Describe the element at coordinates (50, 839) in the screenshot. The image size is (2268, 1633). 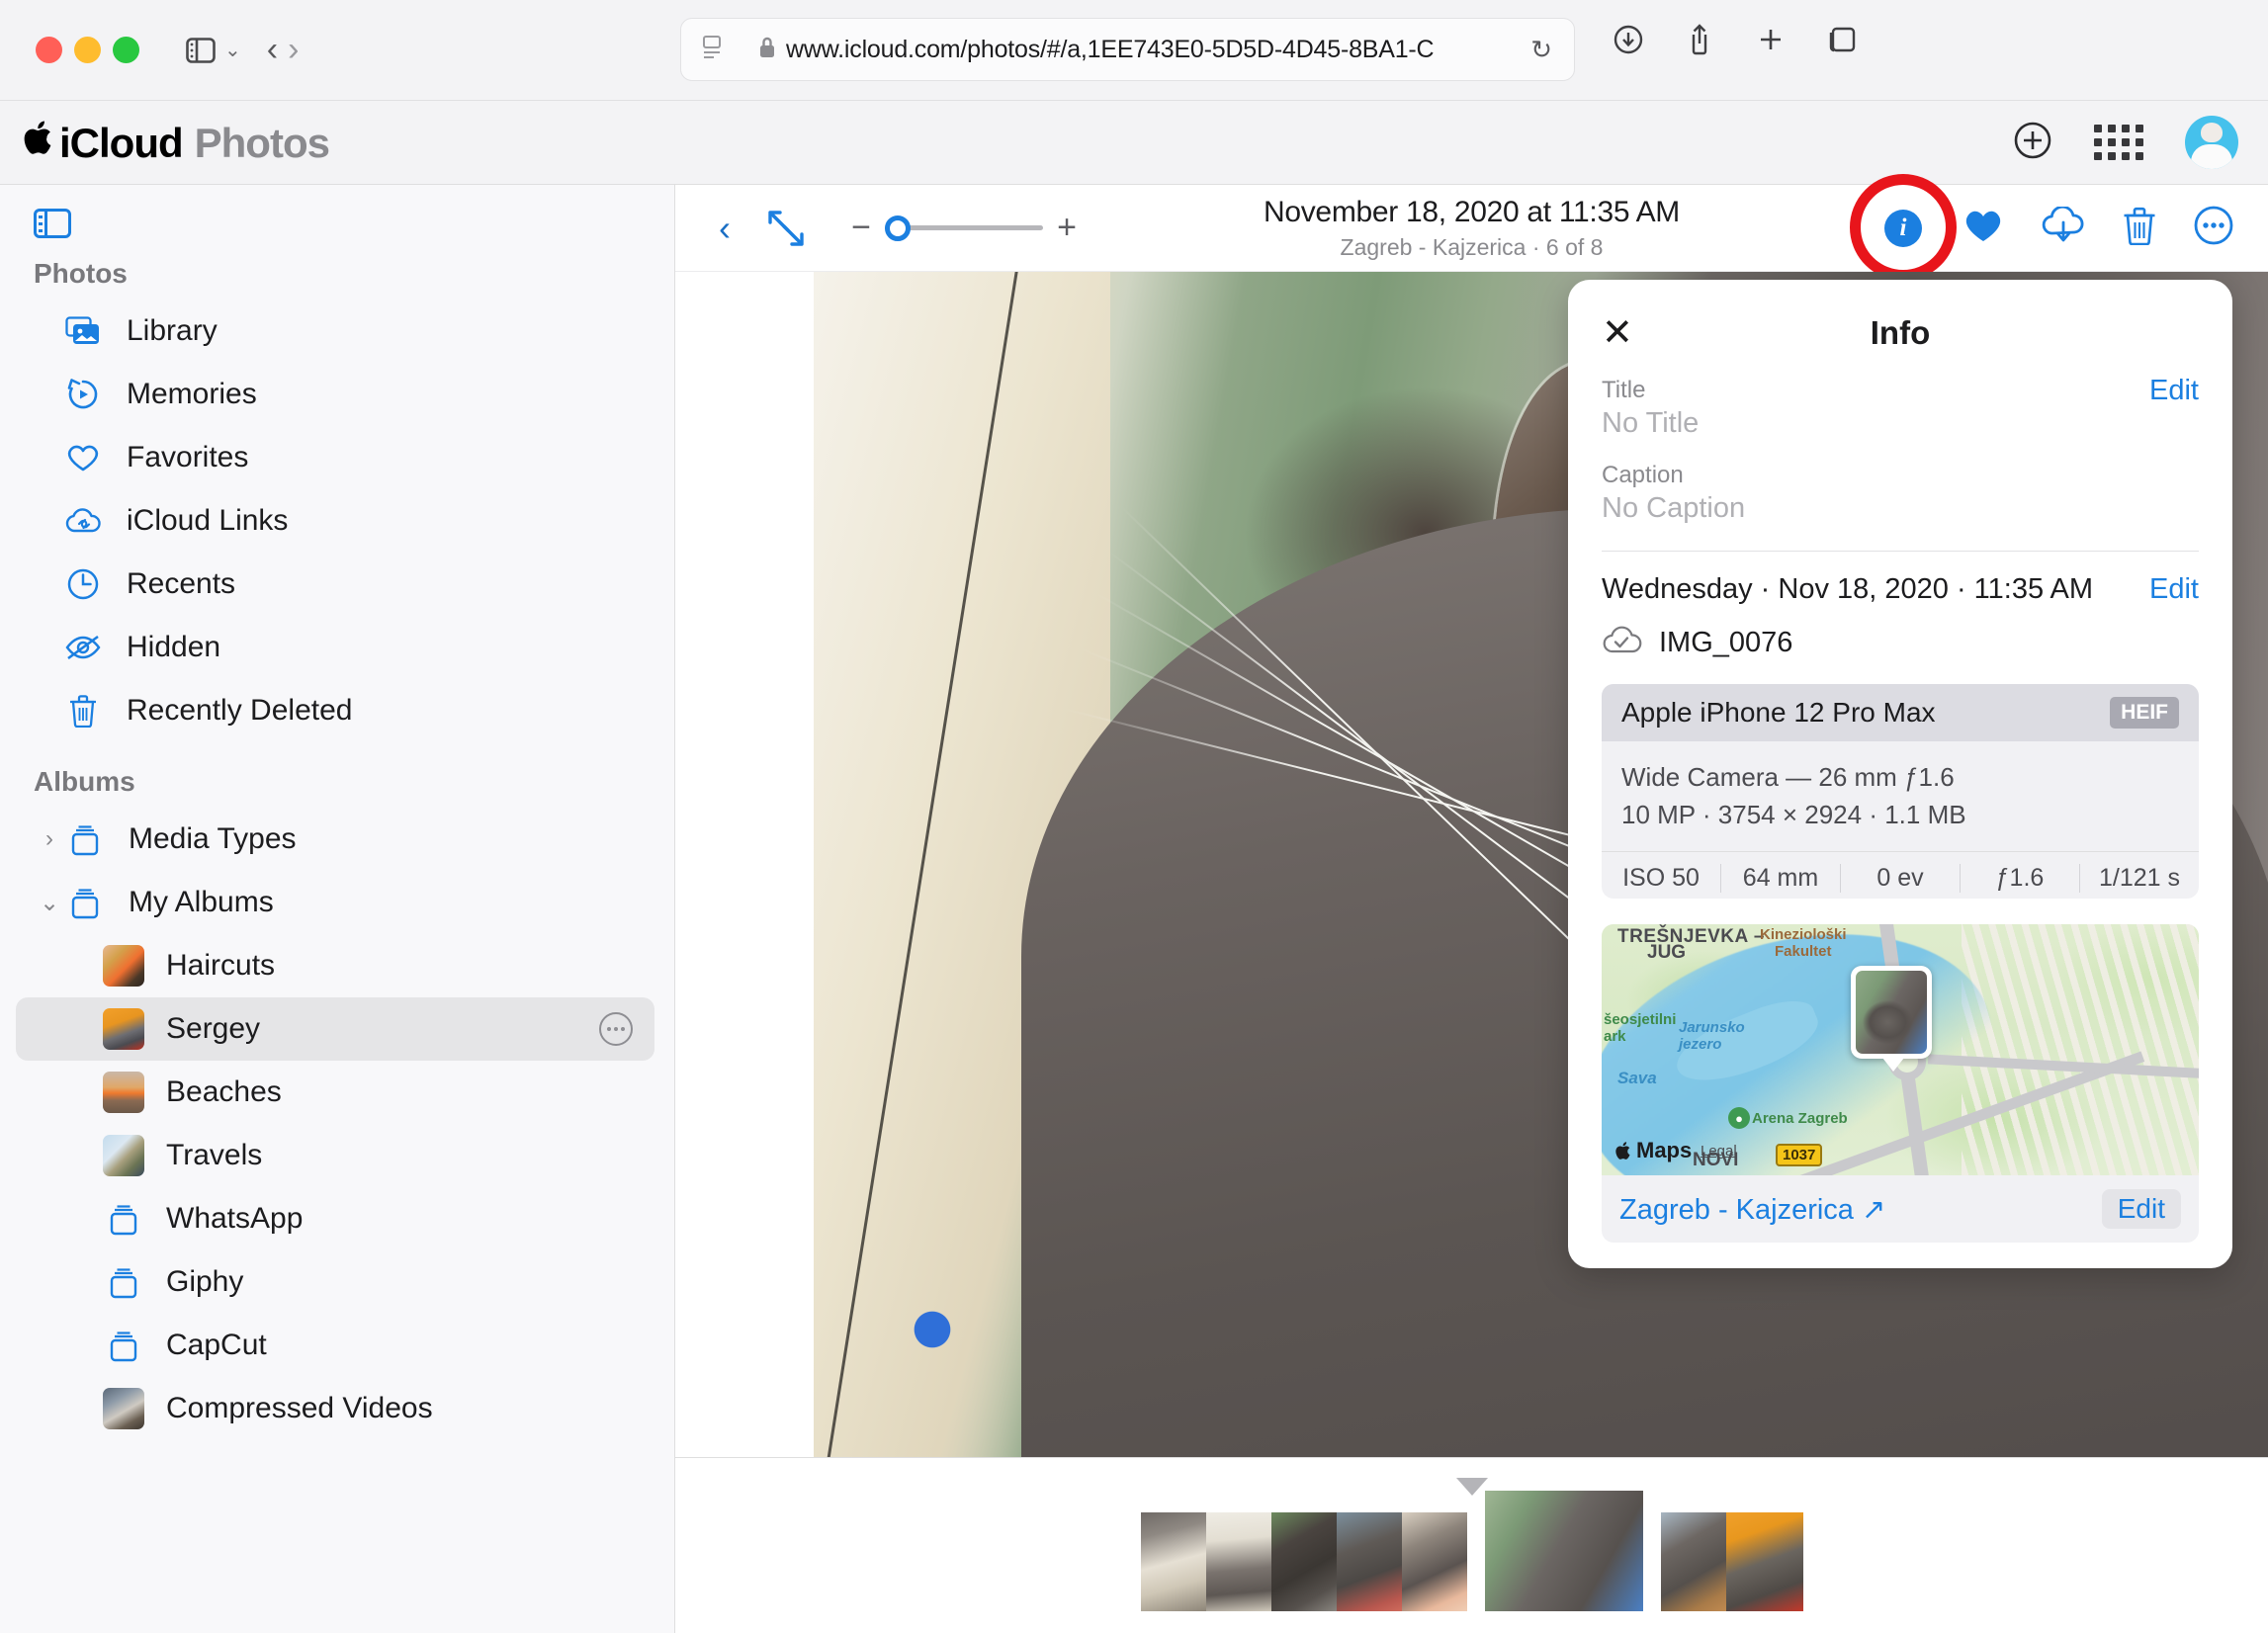
I see `chevron-right-icon: ›` at that location.